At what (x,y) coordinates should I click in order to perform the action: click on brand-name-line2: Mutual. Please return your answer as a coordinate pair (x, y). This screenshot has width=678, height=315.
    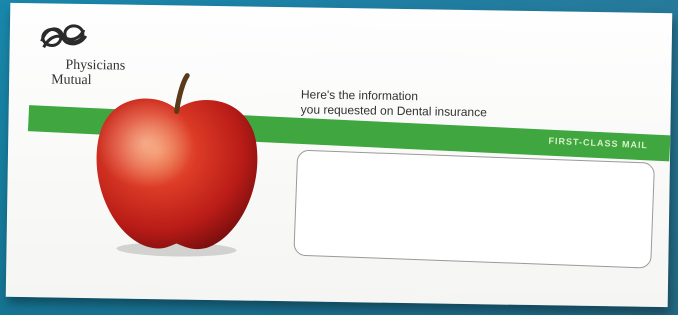
    Looking at the image, I should click on (71, 80).